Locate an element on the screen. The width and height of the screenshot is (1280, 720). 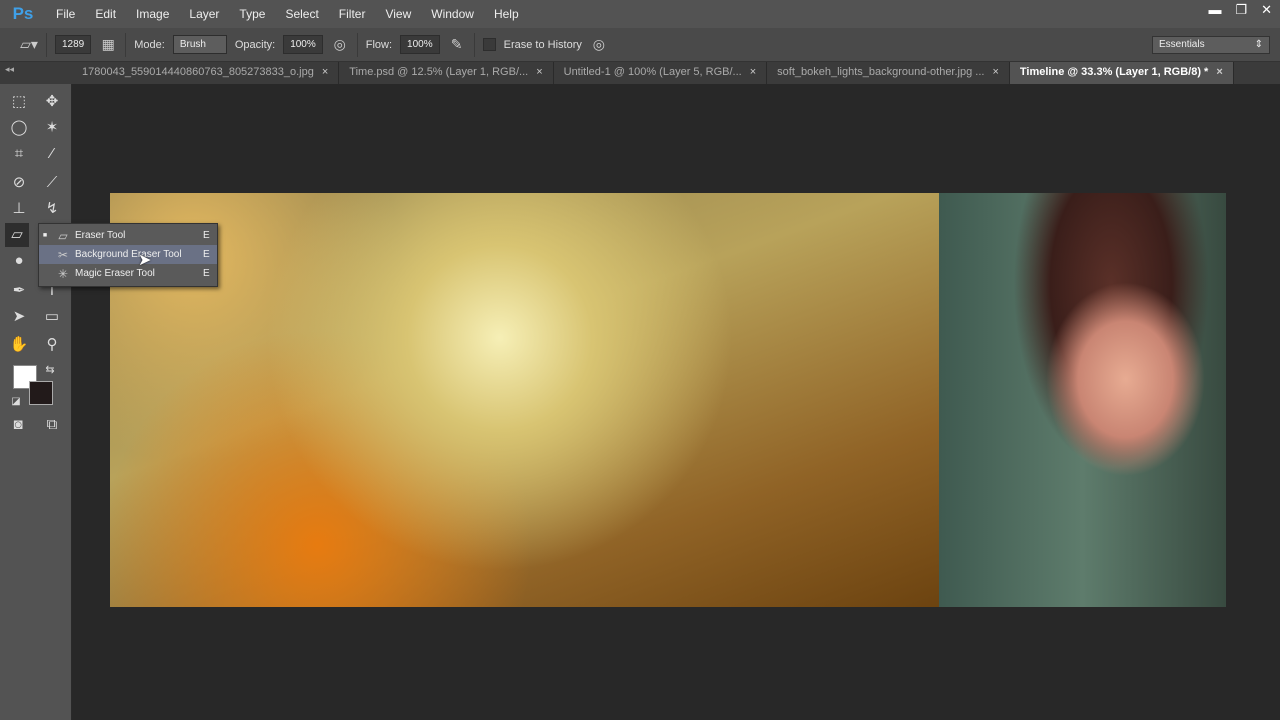
opacity-label: Opacity: is located at coordinates (255, 44).